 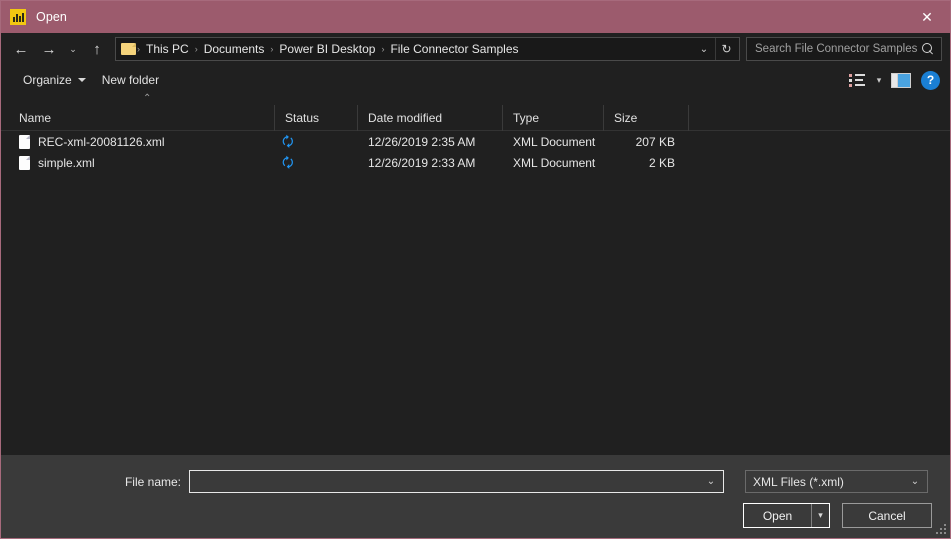 I want to click on open-button-label: Open, so click(x=777, y=515).